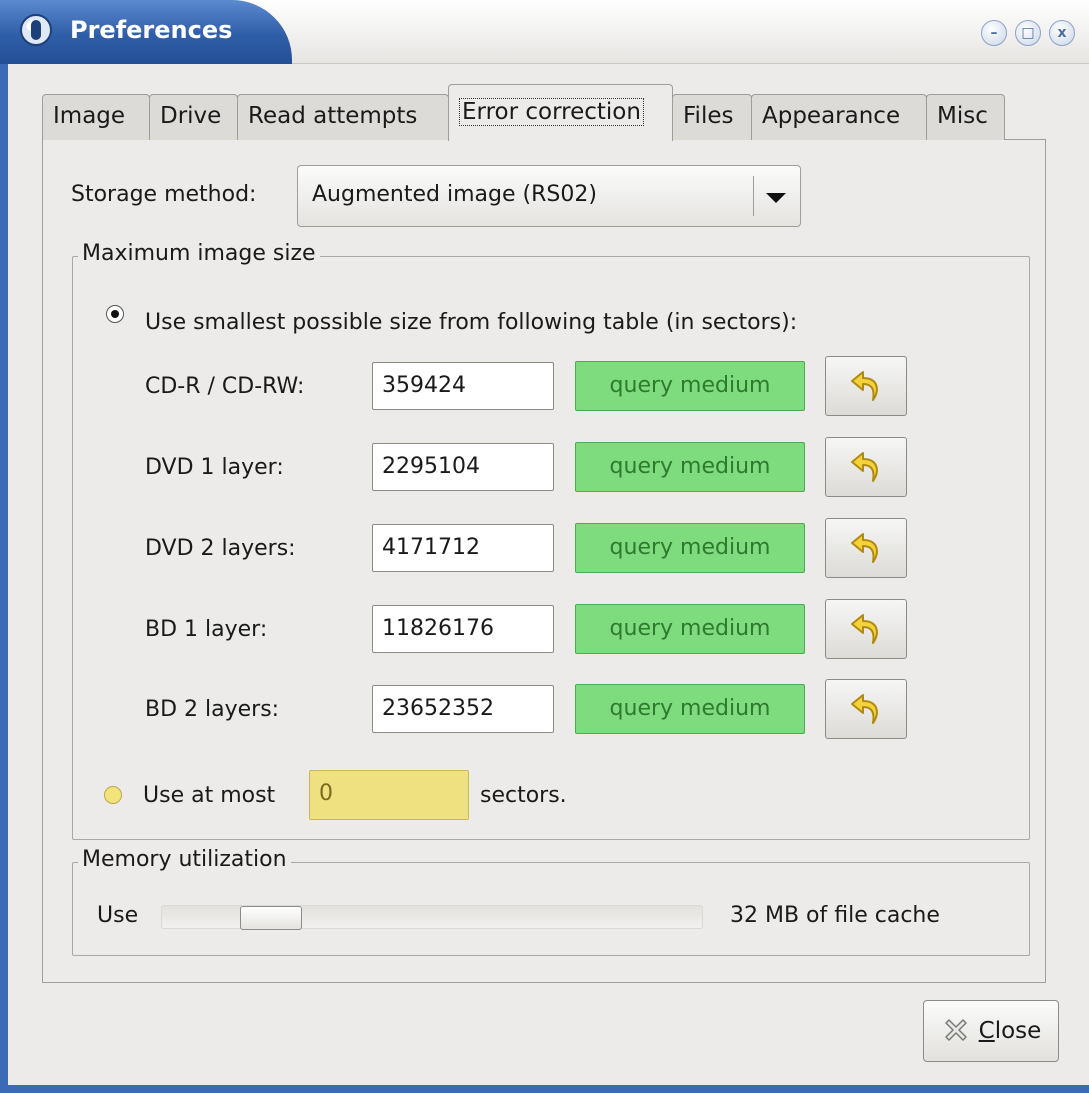 This screenshot has height=1093, width=1089. Describe the element at coordinates (690, 467) in the screenshot. I see `dvd1-query-medium-button: query medium` at that location.